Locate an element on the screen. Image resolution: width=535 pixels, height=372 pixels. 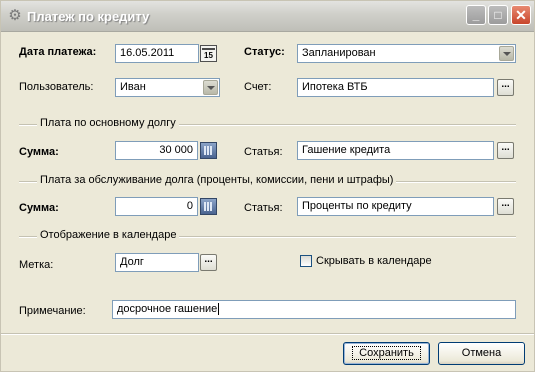
save-button-label: Сохранить is located at coordinates (386, 353).